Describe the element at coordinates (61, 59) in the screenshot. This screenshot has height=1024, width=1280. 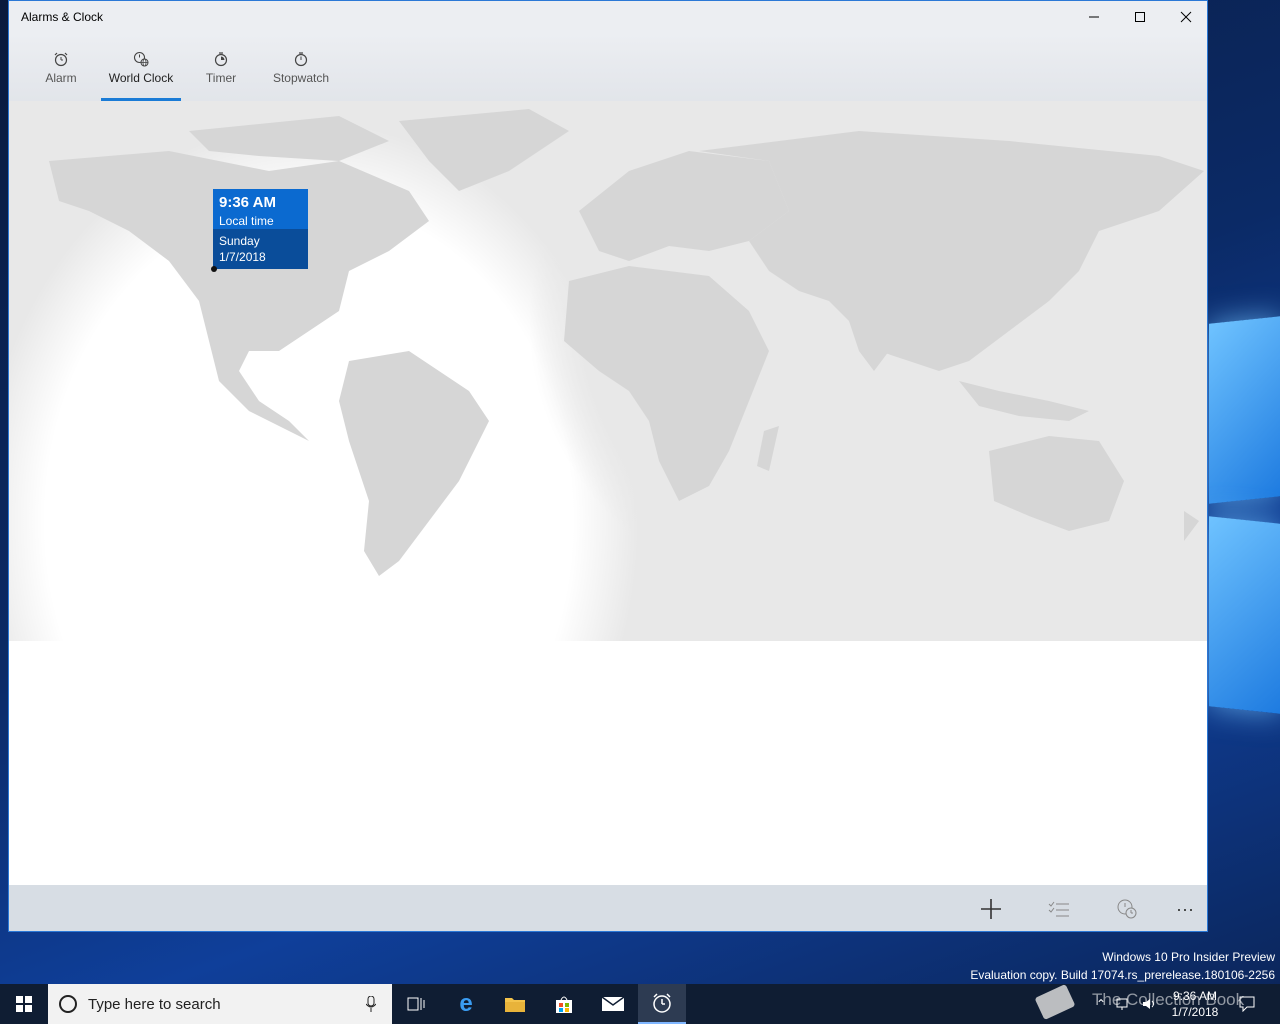
I see `alarm-icon` at that location.